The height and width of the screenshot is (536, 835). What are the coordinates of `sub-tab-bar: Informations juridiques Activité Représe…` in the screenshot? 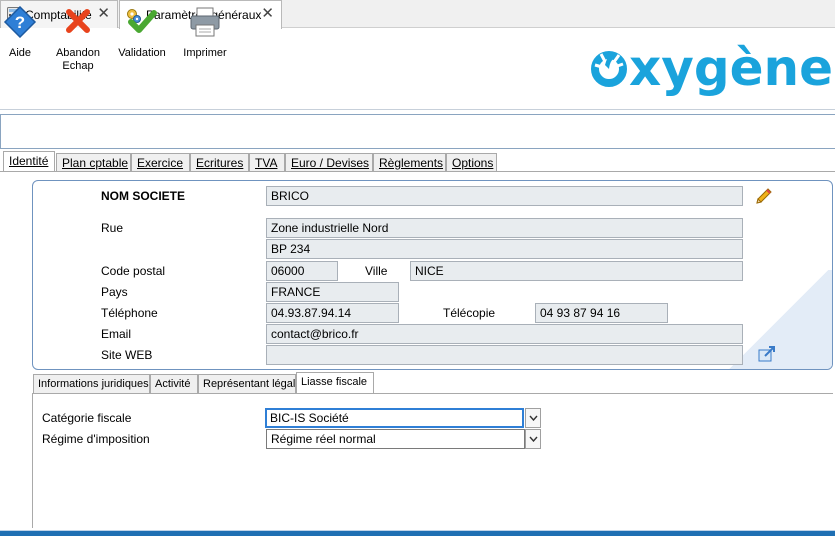 It's located at (233, 383).